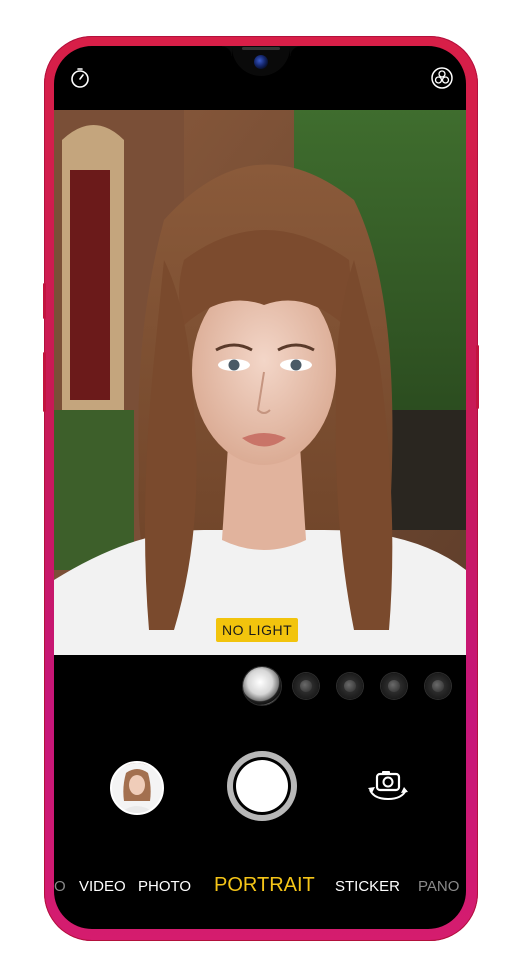 Image resolution: width=521 pixels, height=978 pixels. I want to click on front-camera-lens, so click(261, 62).